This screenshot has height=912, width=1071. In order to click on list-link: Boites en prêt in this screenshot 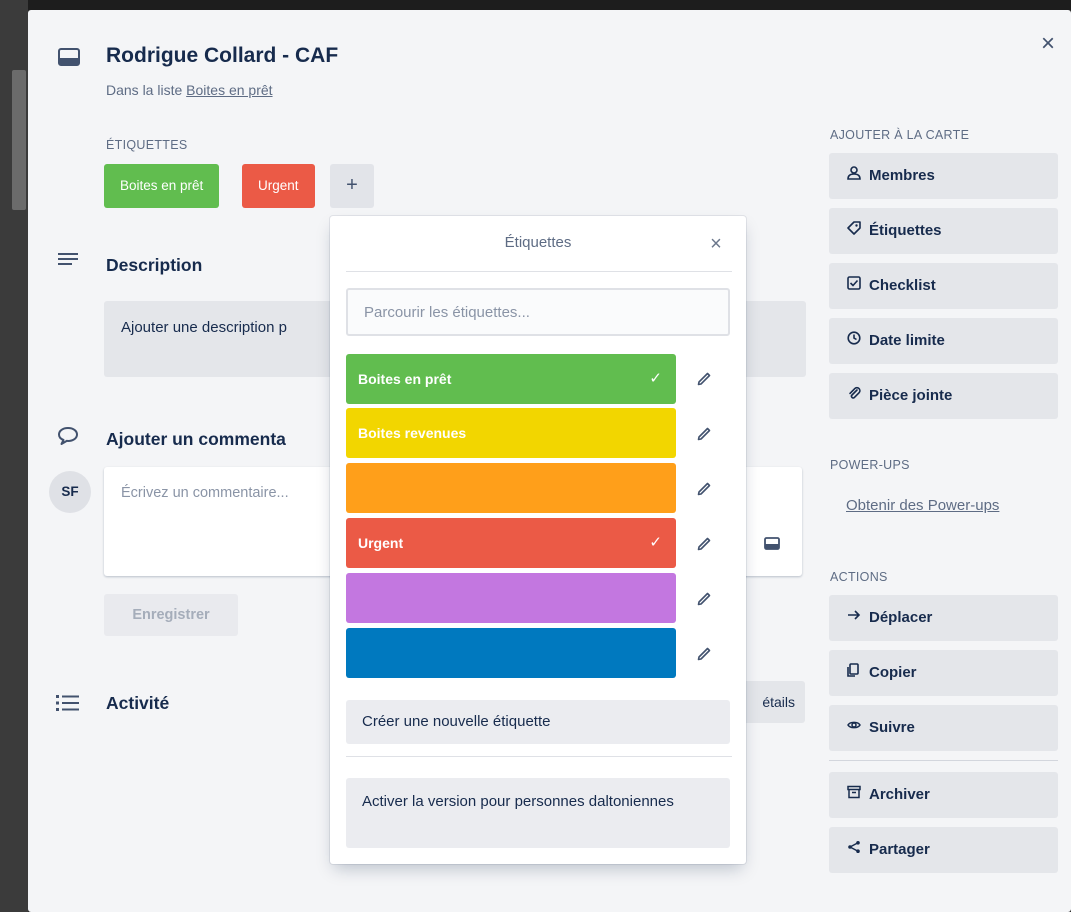, I will do `click(229, 90)`.